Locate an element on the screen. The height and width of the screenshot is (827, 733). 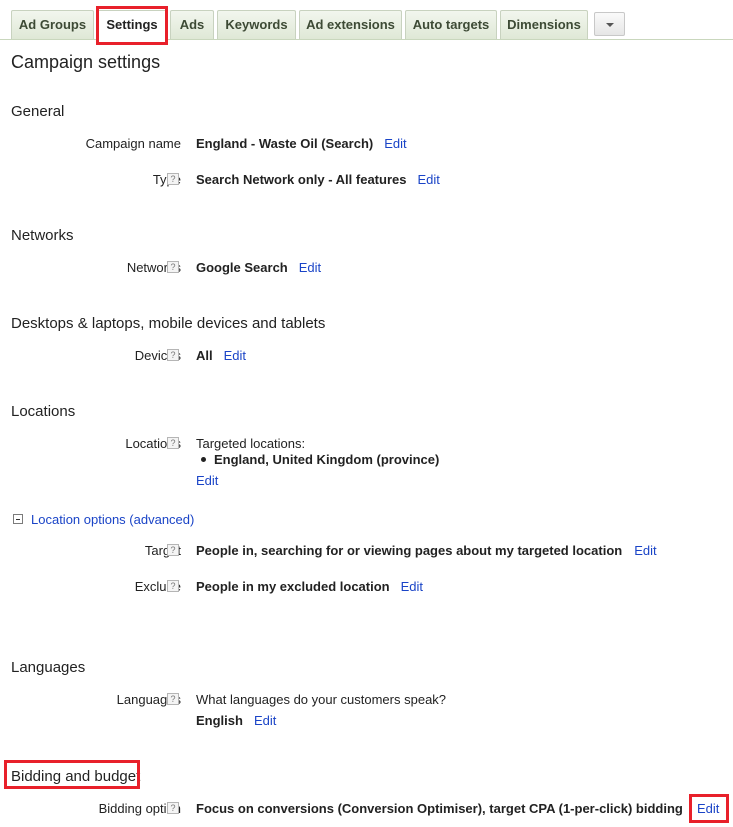
more-tabs-dropdown is located at coordinates (609, 24).